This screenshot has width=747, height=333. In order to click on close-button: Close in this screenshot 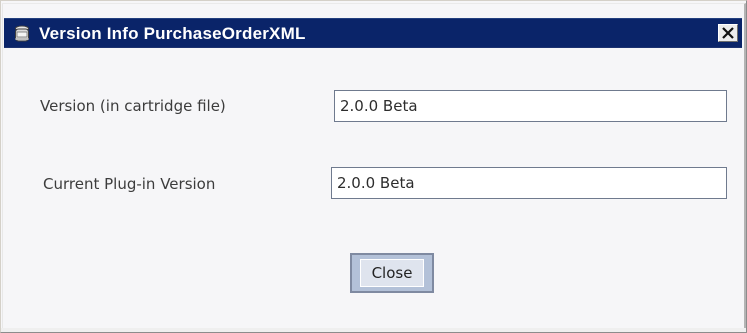, I will do `click(392, 273)`.